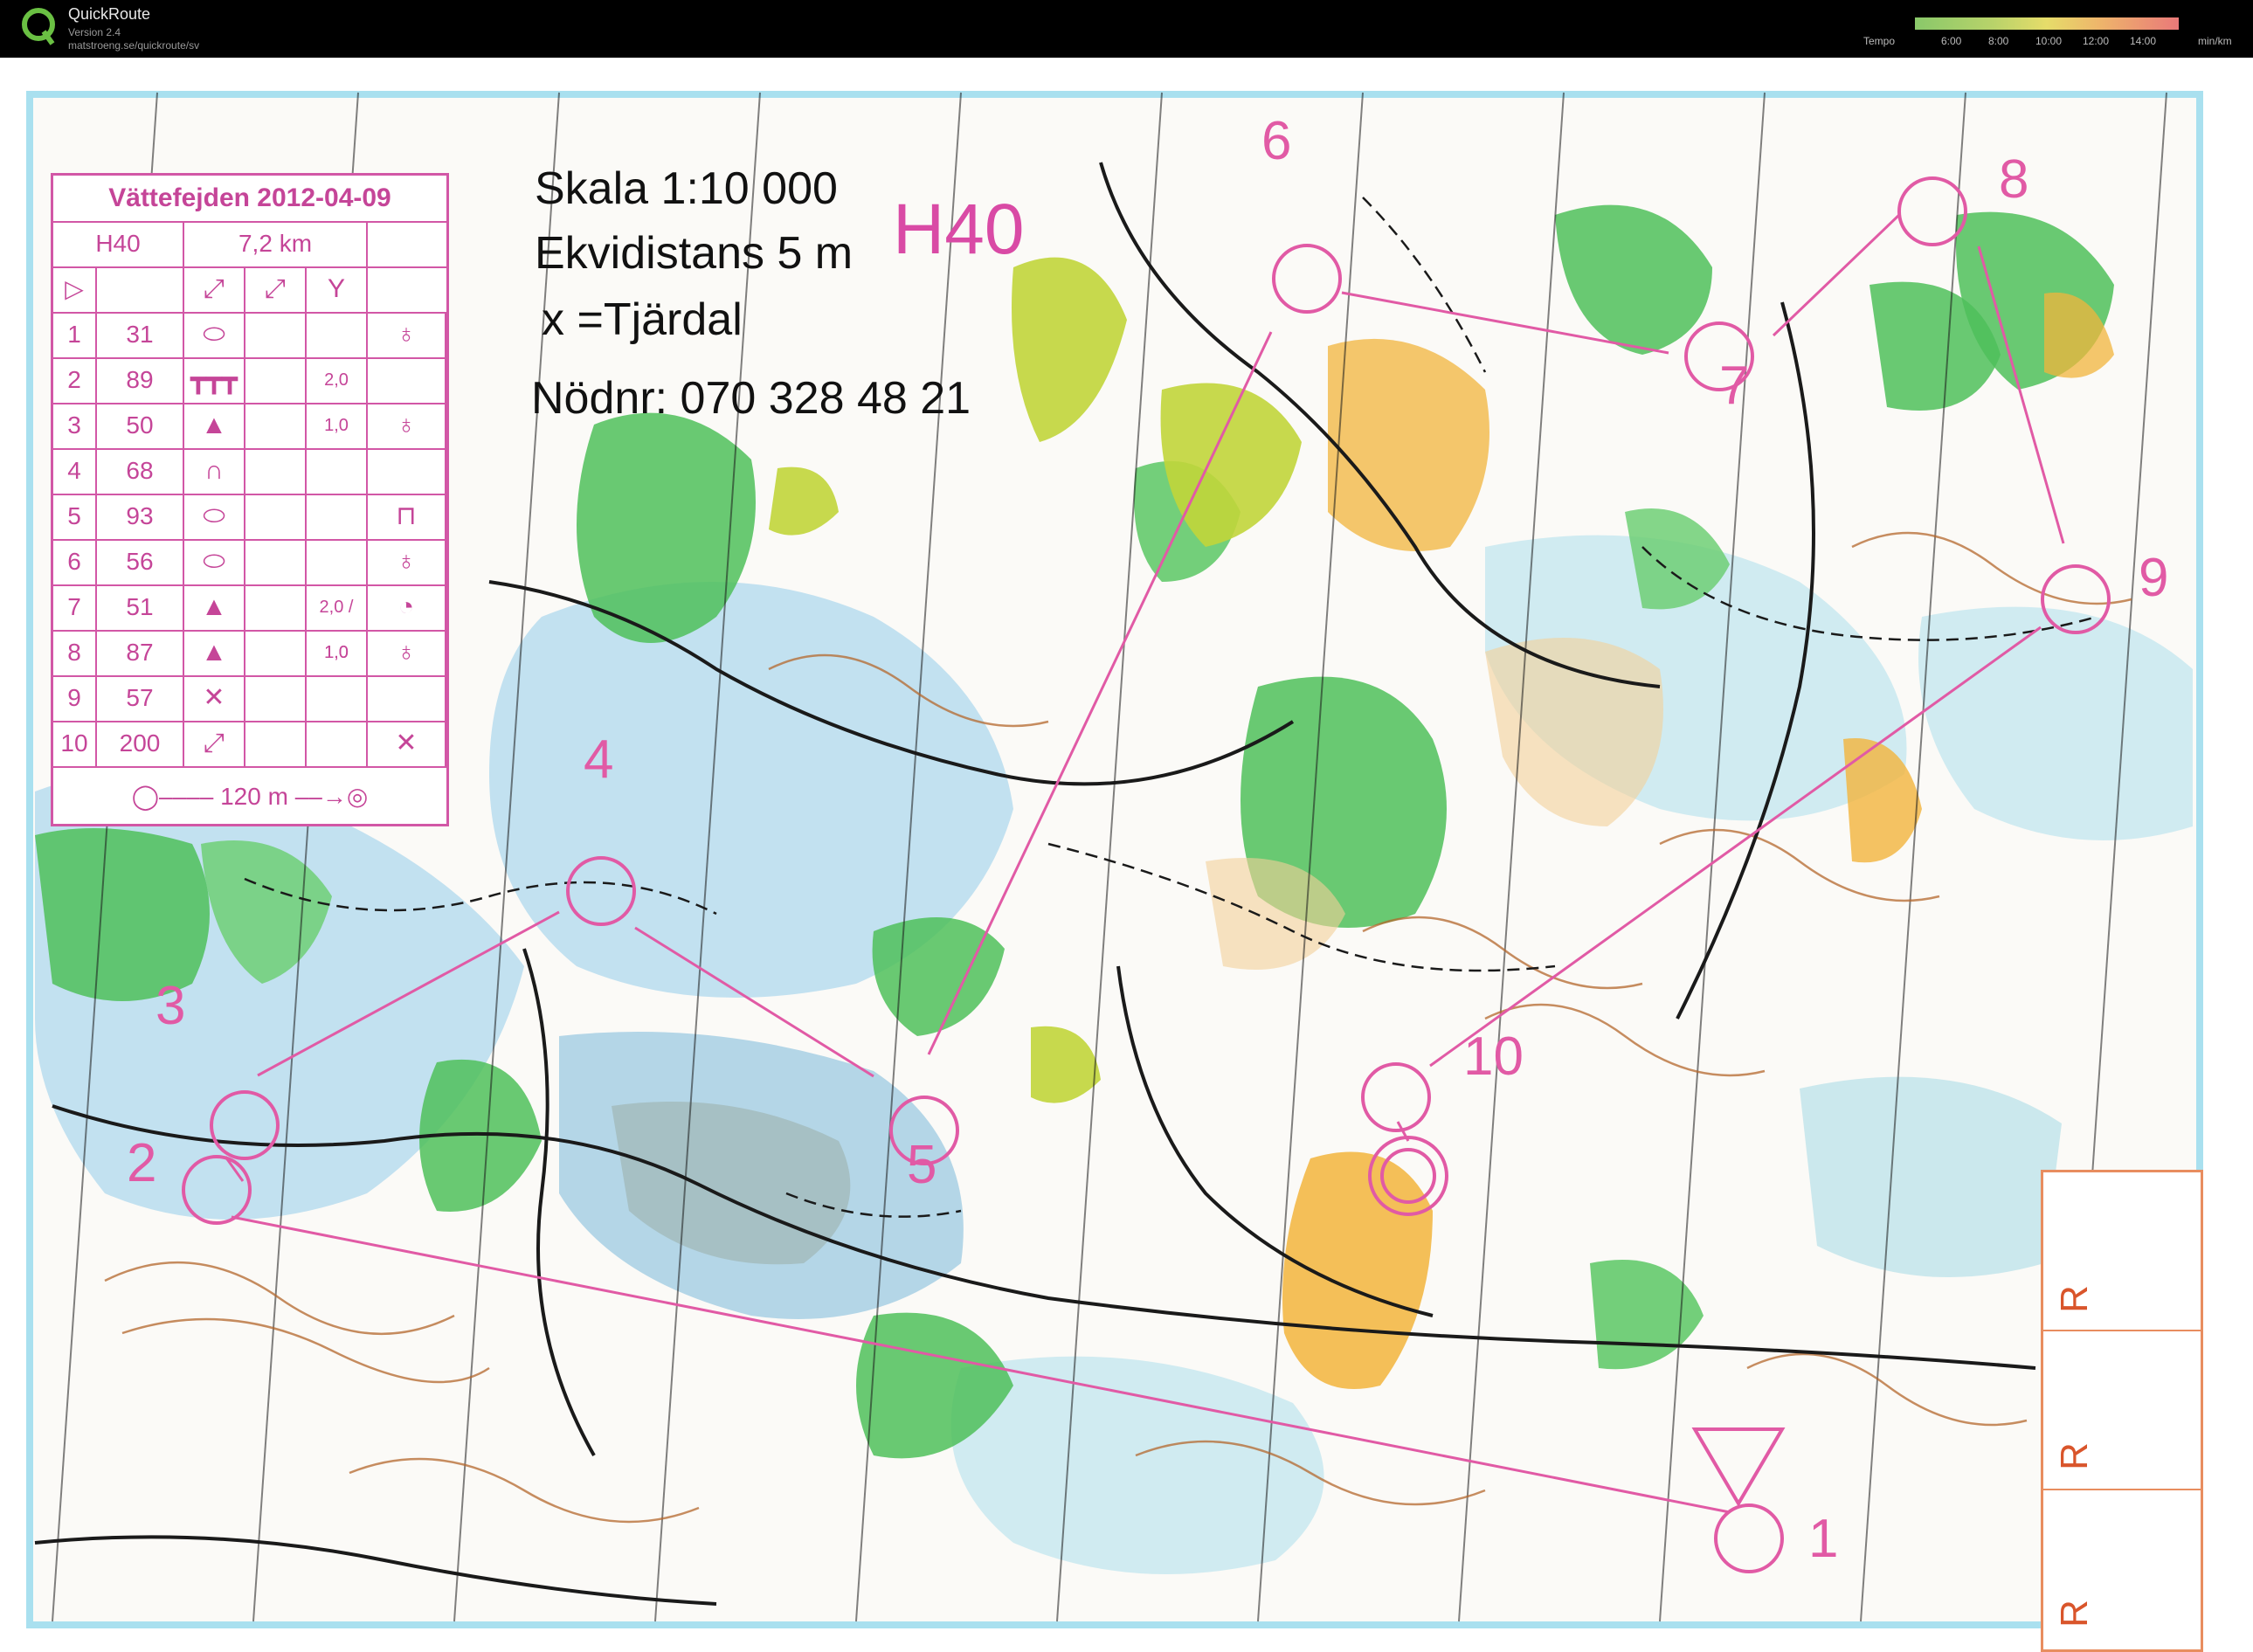 This screenshot has width=2253, height=1652. I want to click on water-area, so click(1931, 1176).